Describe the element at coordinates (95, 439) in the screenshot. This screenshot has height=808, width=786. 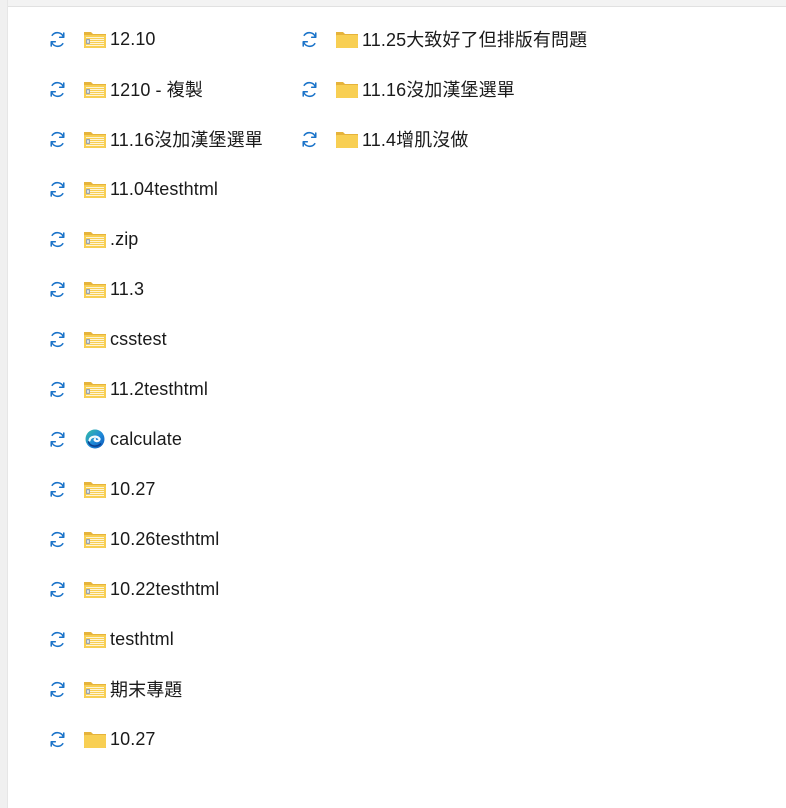
I see `edge-browser-icon` at that location.